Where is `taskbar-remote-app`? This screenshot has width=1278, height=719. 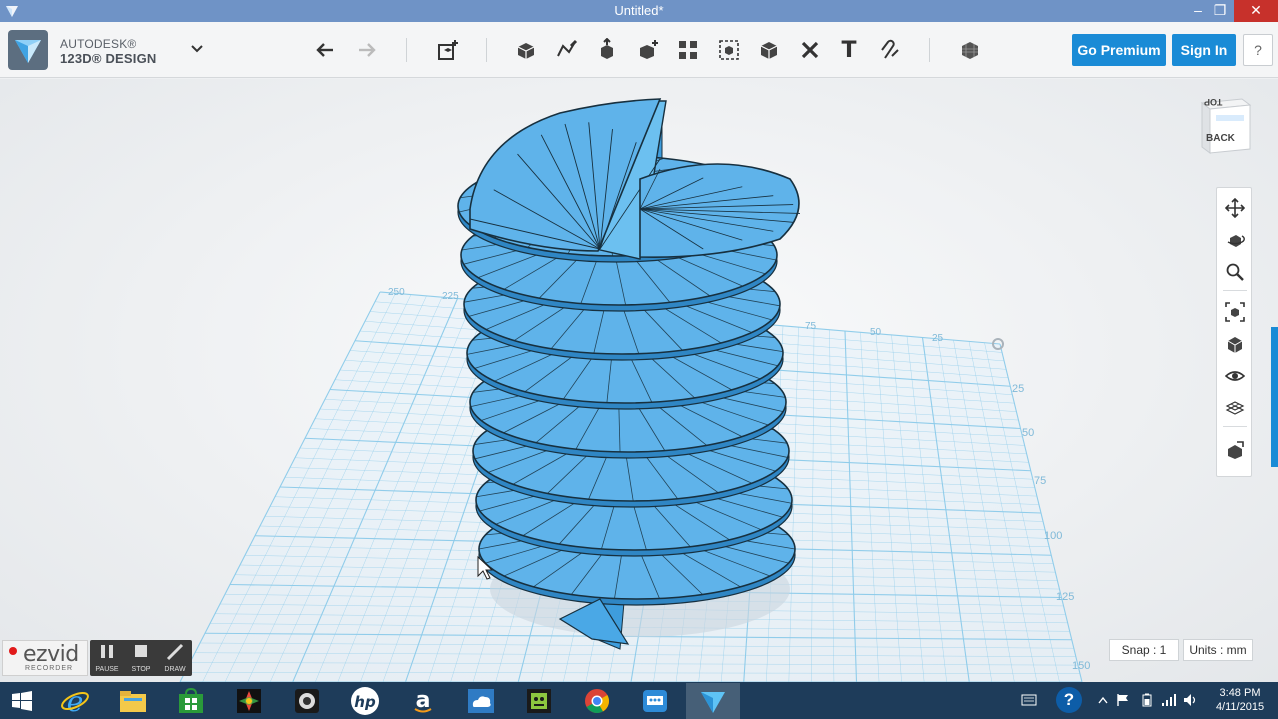
taskbar-remote-app is located at coordinates (655, 701).